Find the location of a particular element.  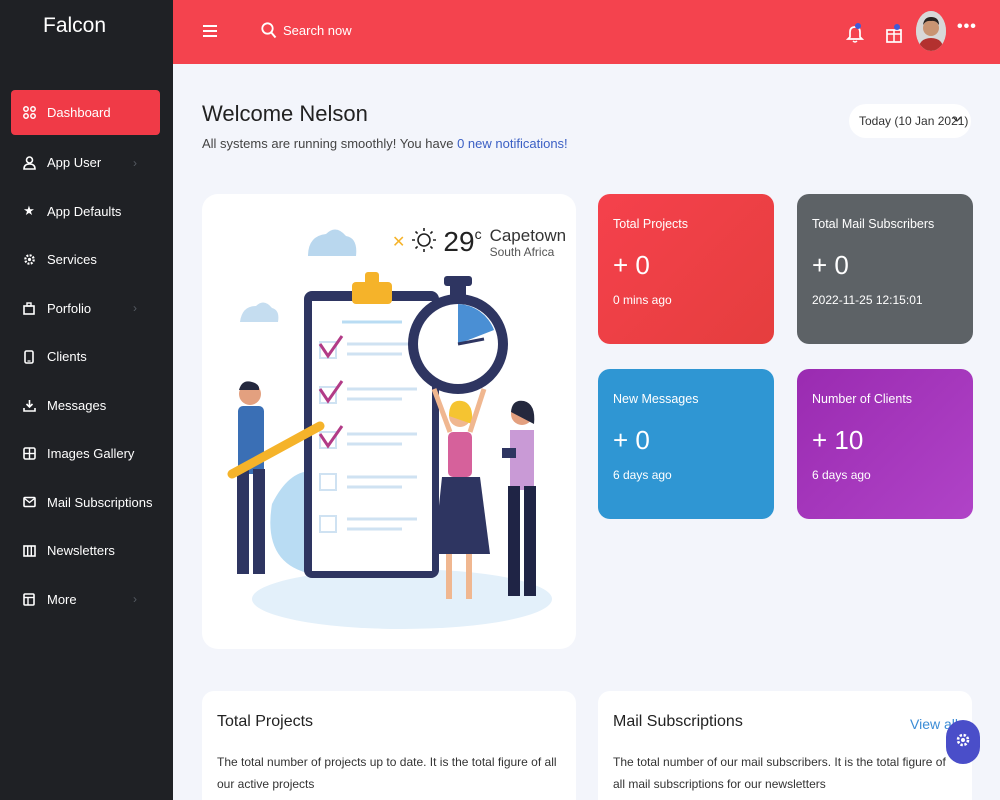

weather-temp: 29c is located at coordinates (462, 242).